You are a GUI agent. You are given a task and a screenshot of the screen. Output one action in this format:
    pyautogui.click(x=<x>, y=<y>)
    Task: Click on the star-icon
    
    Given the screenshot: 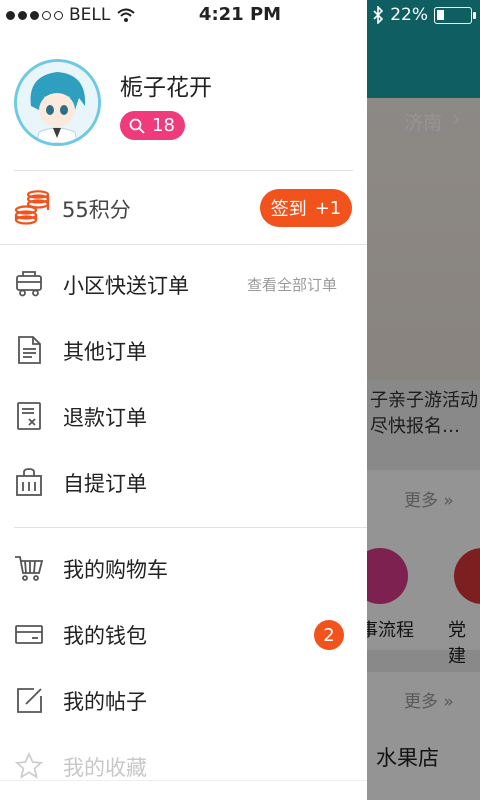 What is the action you would take?
    pyautogui.click(x=29, y=765)
    